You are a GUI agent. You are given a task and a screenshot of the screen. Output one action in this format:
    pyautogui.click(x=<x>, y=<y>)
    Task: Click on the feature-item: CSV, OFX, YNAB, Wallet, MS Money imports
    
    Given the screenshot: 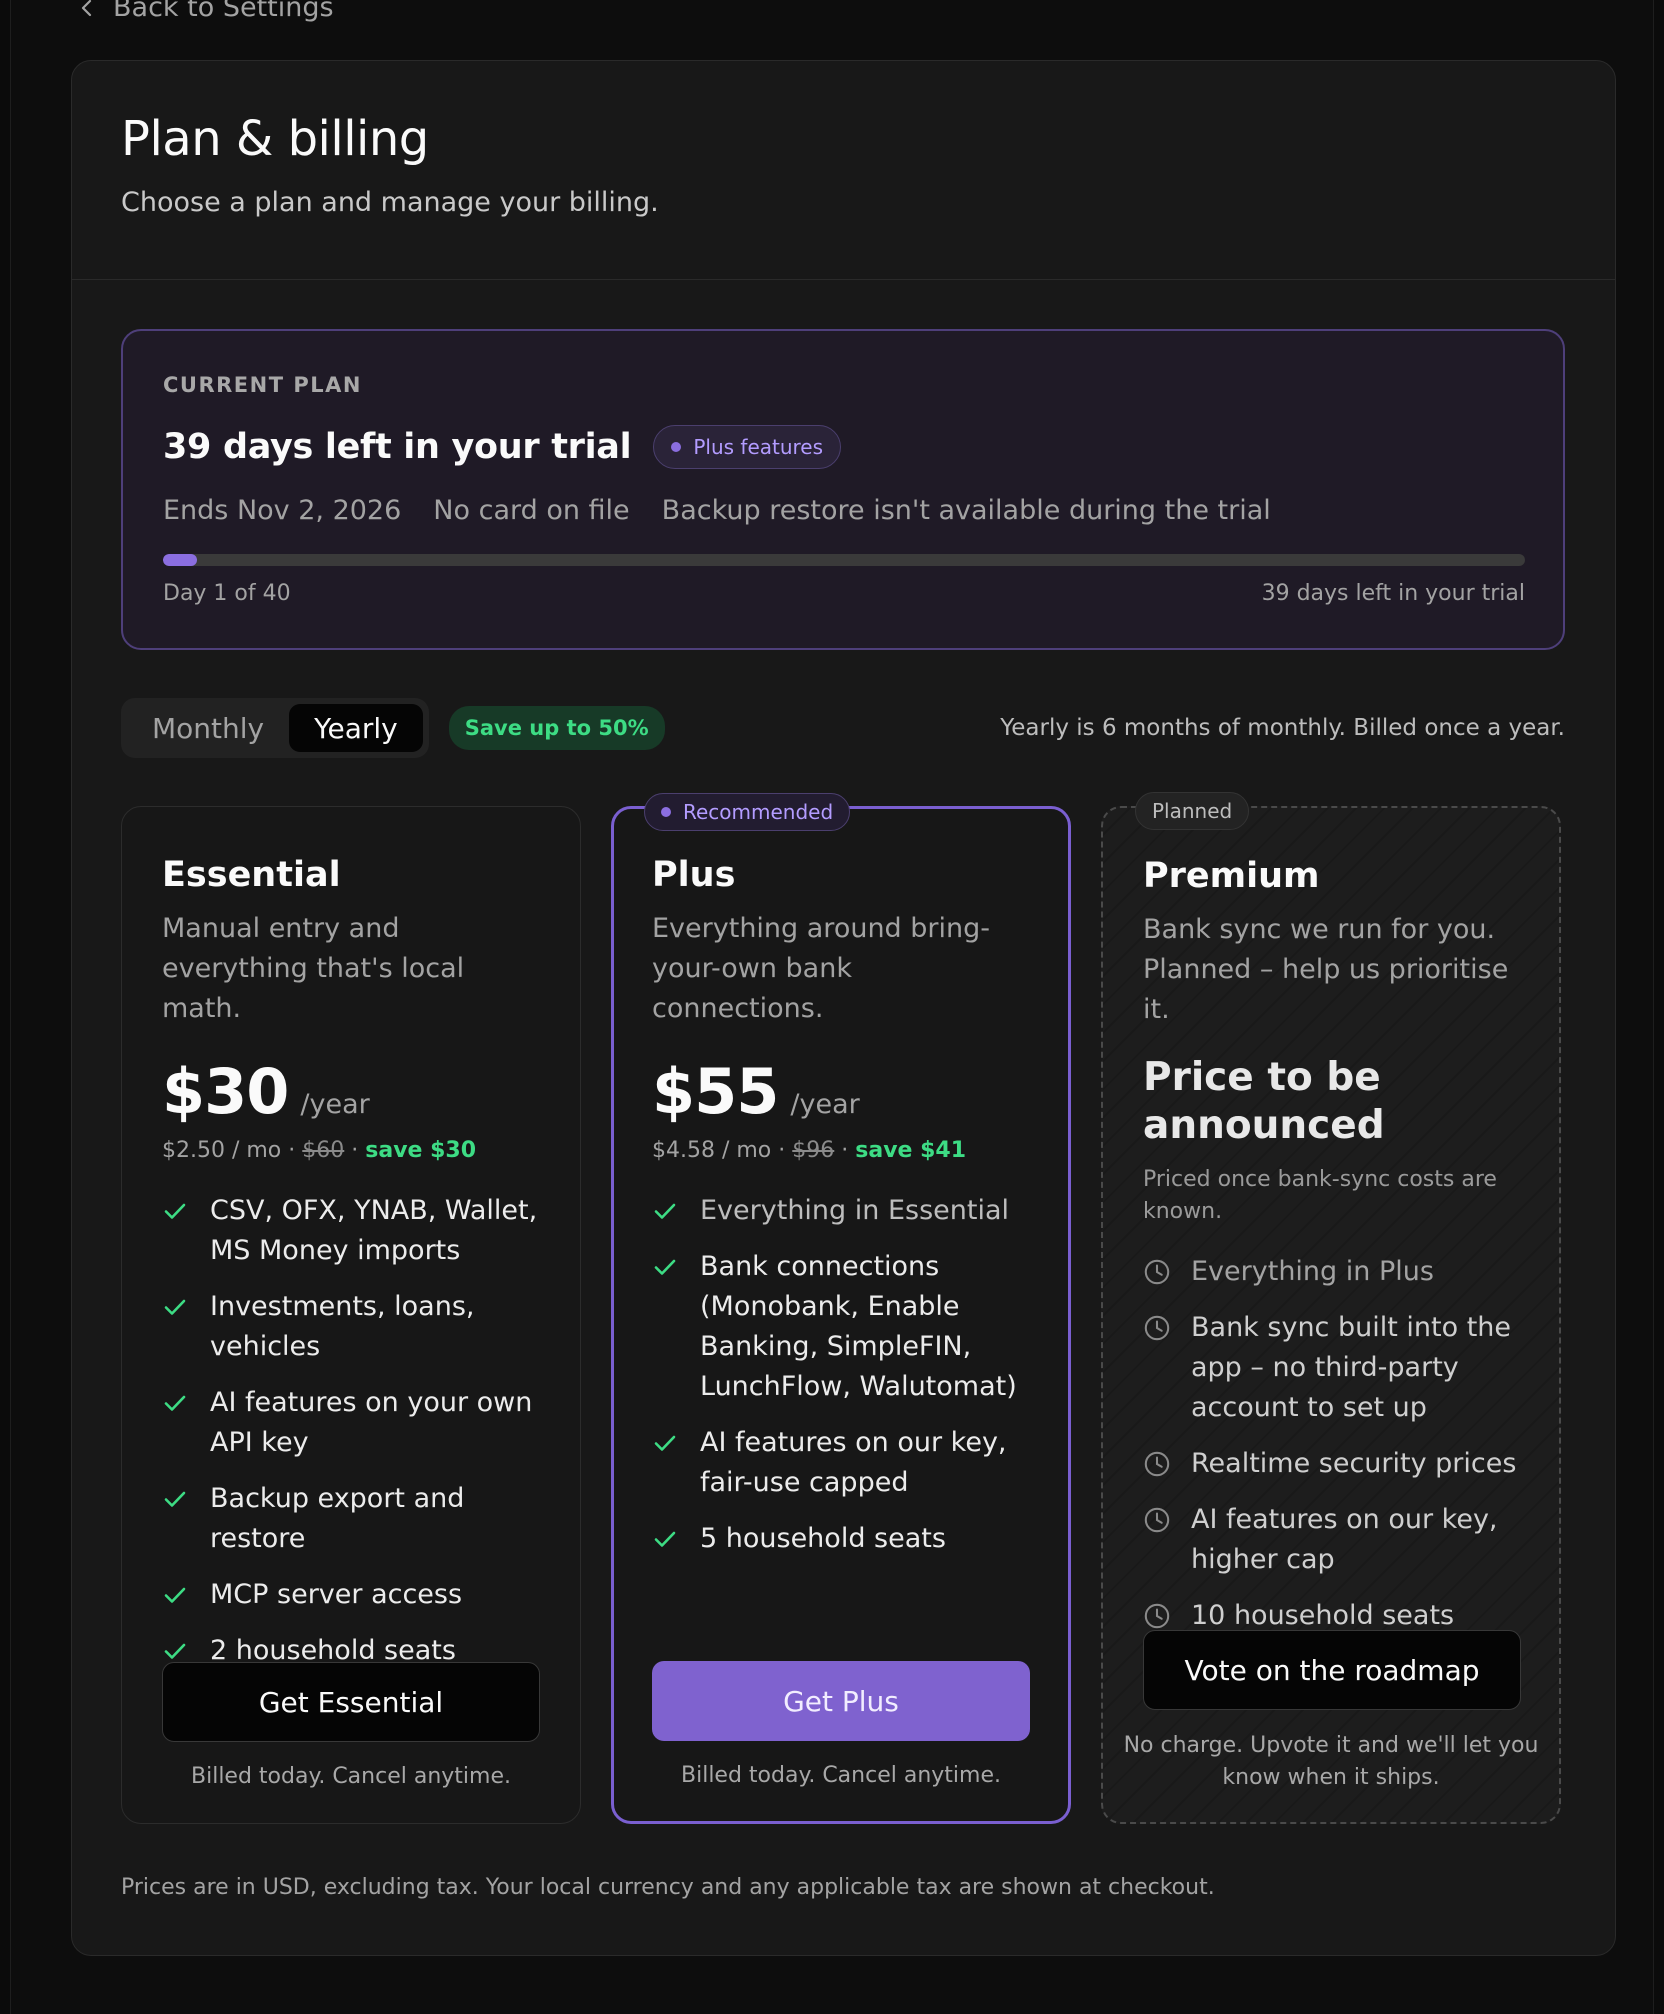 What is the action you would take?
    pyautogui.click(x=351, y=1231)
    